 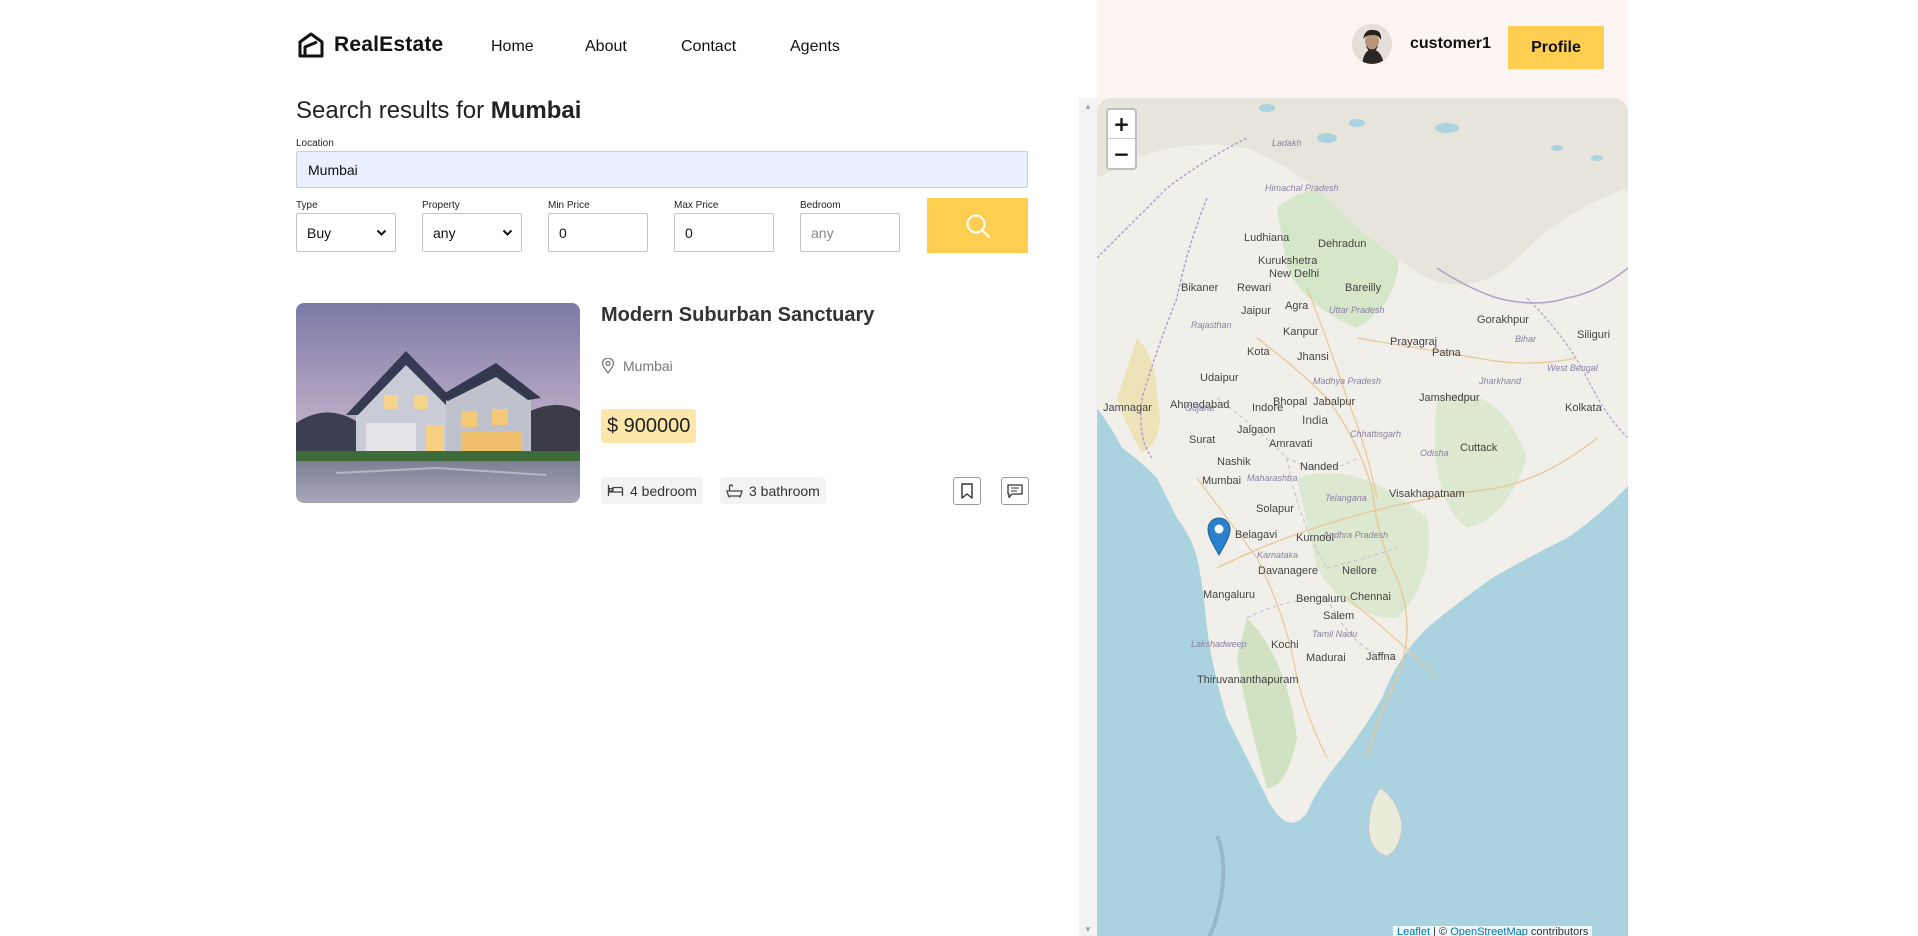 I want to click on map-label: Prayagraj, so click(x=1413, y=342).